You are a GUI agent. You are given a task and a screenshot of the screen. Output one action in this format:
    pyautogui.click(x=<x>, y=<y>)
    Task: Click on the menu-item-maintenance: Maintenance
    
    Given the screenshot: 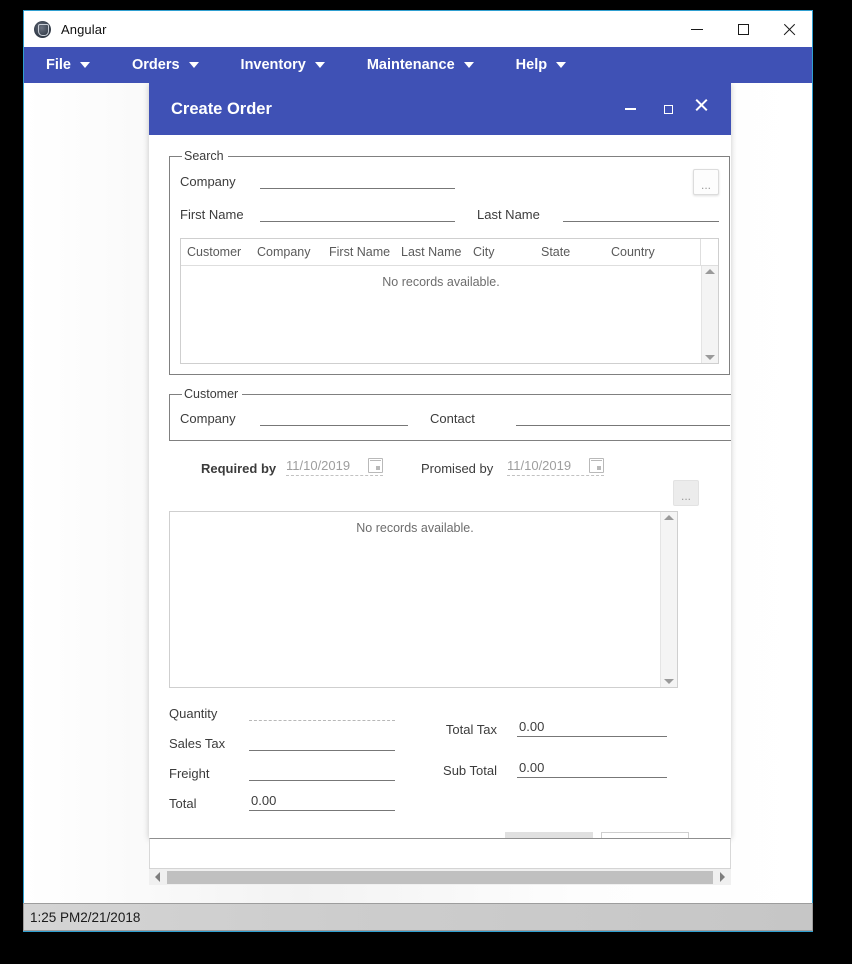 What is the action you would take?
    pyautogui.click(x=420, y=65)
    